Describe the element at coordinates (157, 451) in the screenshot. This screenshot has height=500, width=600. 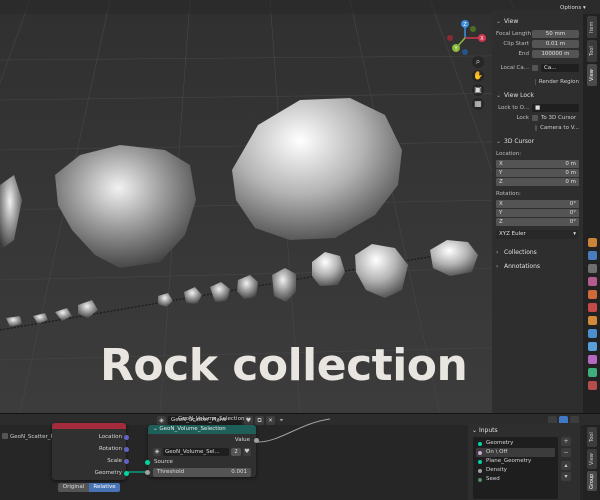
I see `node-group-icon: ◈` at that location.